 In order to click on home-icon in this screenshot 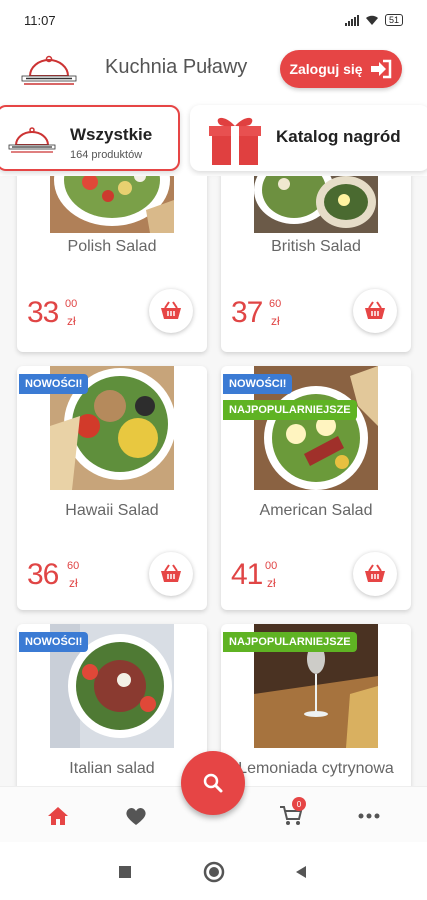, I will do `click(58, 816)`.